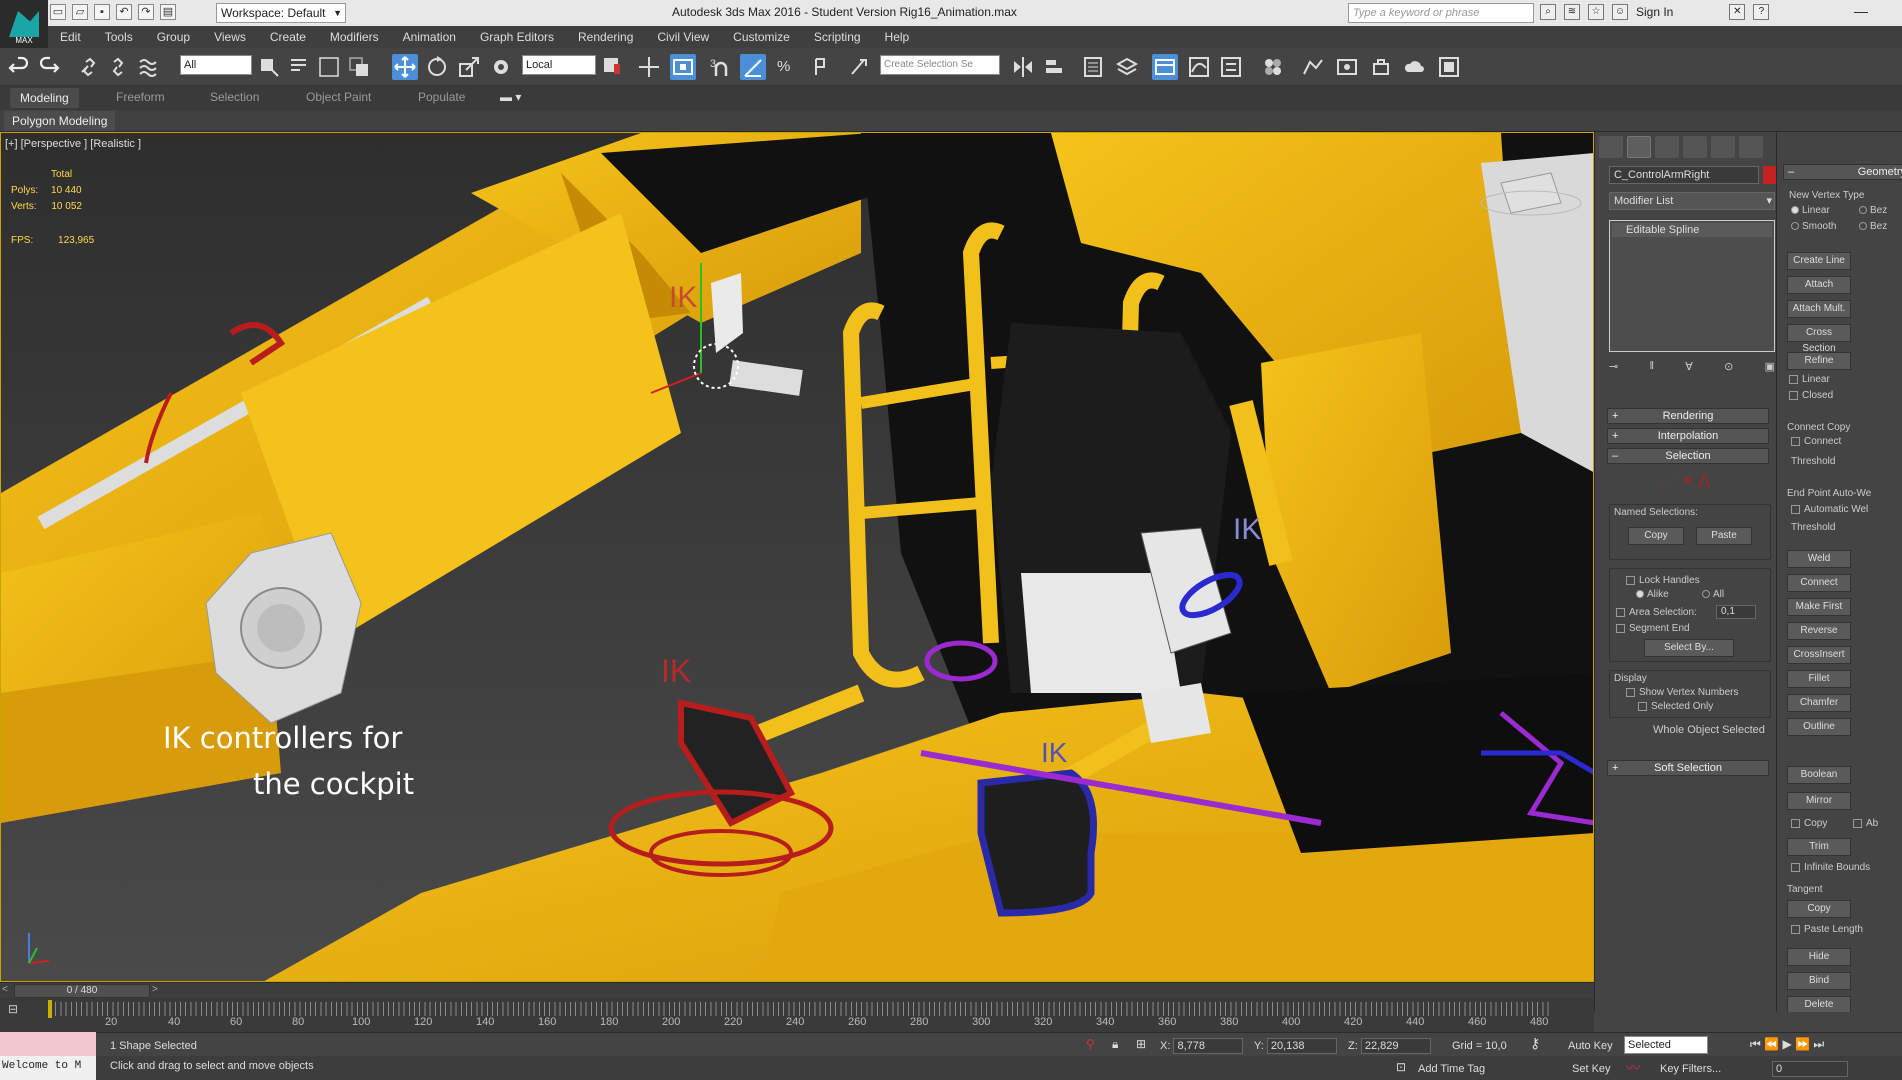 The height and width of the screenshot is (1080, 1902). I want to click on new-file-icon: ▭, so click(58, 12).